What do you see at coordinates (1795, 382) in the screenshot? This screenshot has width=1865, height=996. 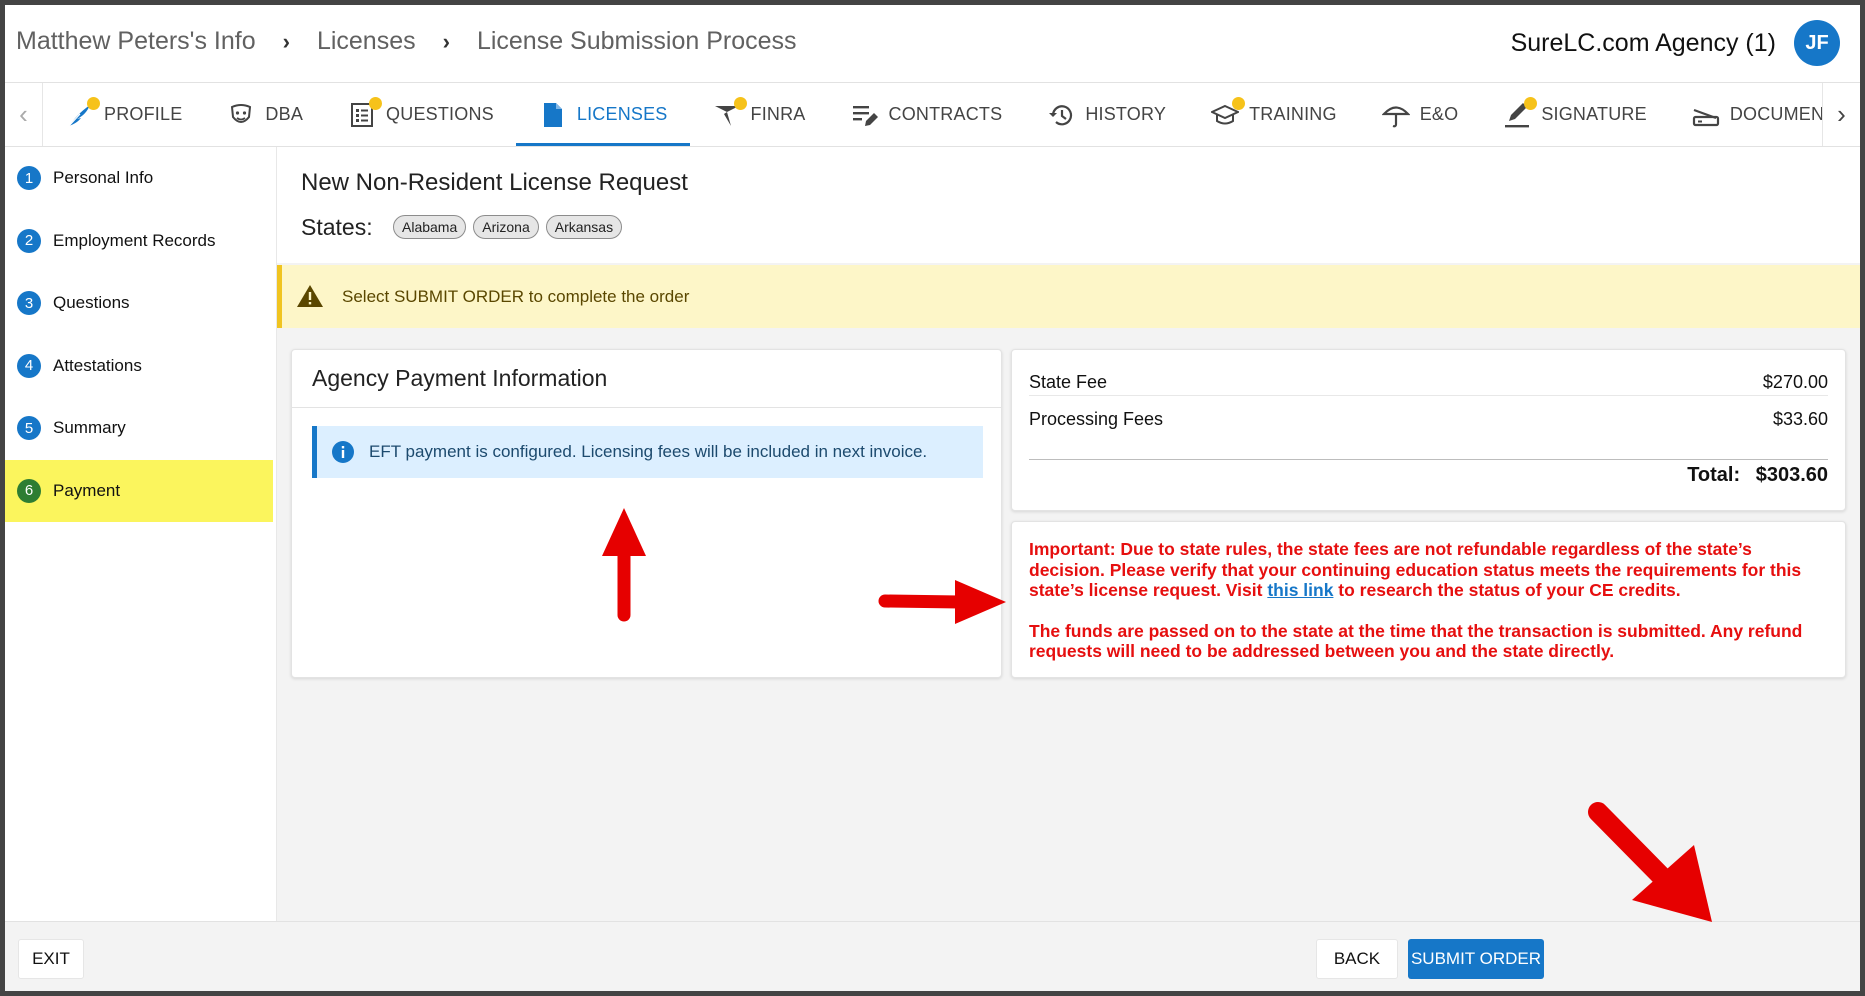 I see `state-fee-value: $270.00` at bounding box center [1795, 382].